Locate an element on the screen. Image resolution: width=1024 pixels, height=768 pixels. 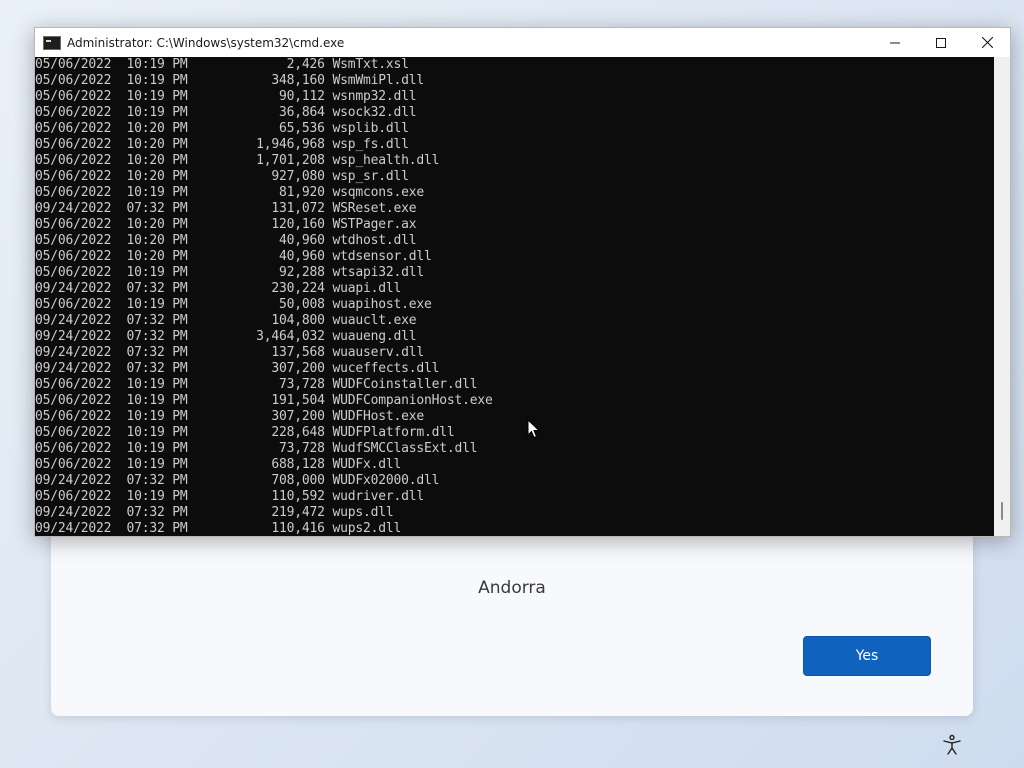
selected-country: Andorra is located at coordinates (512, 588).